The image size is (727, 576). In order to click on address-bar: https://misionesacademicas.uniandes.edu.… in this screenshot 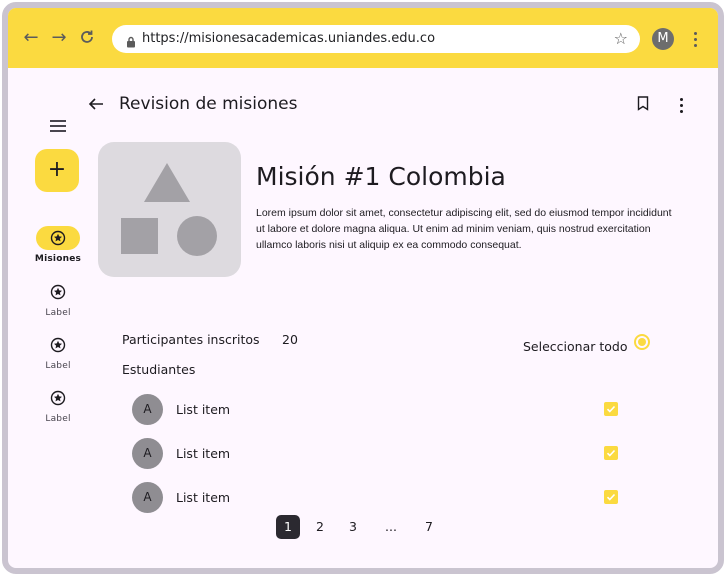, I will do `click(376, 39)`.